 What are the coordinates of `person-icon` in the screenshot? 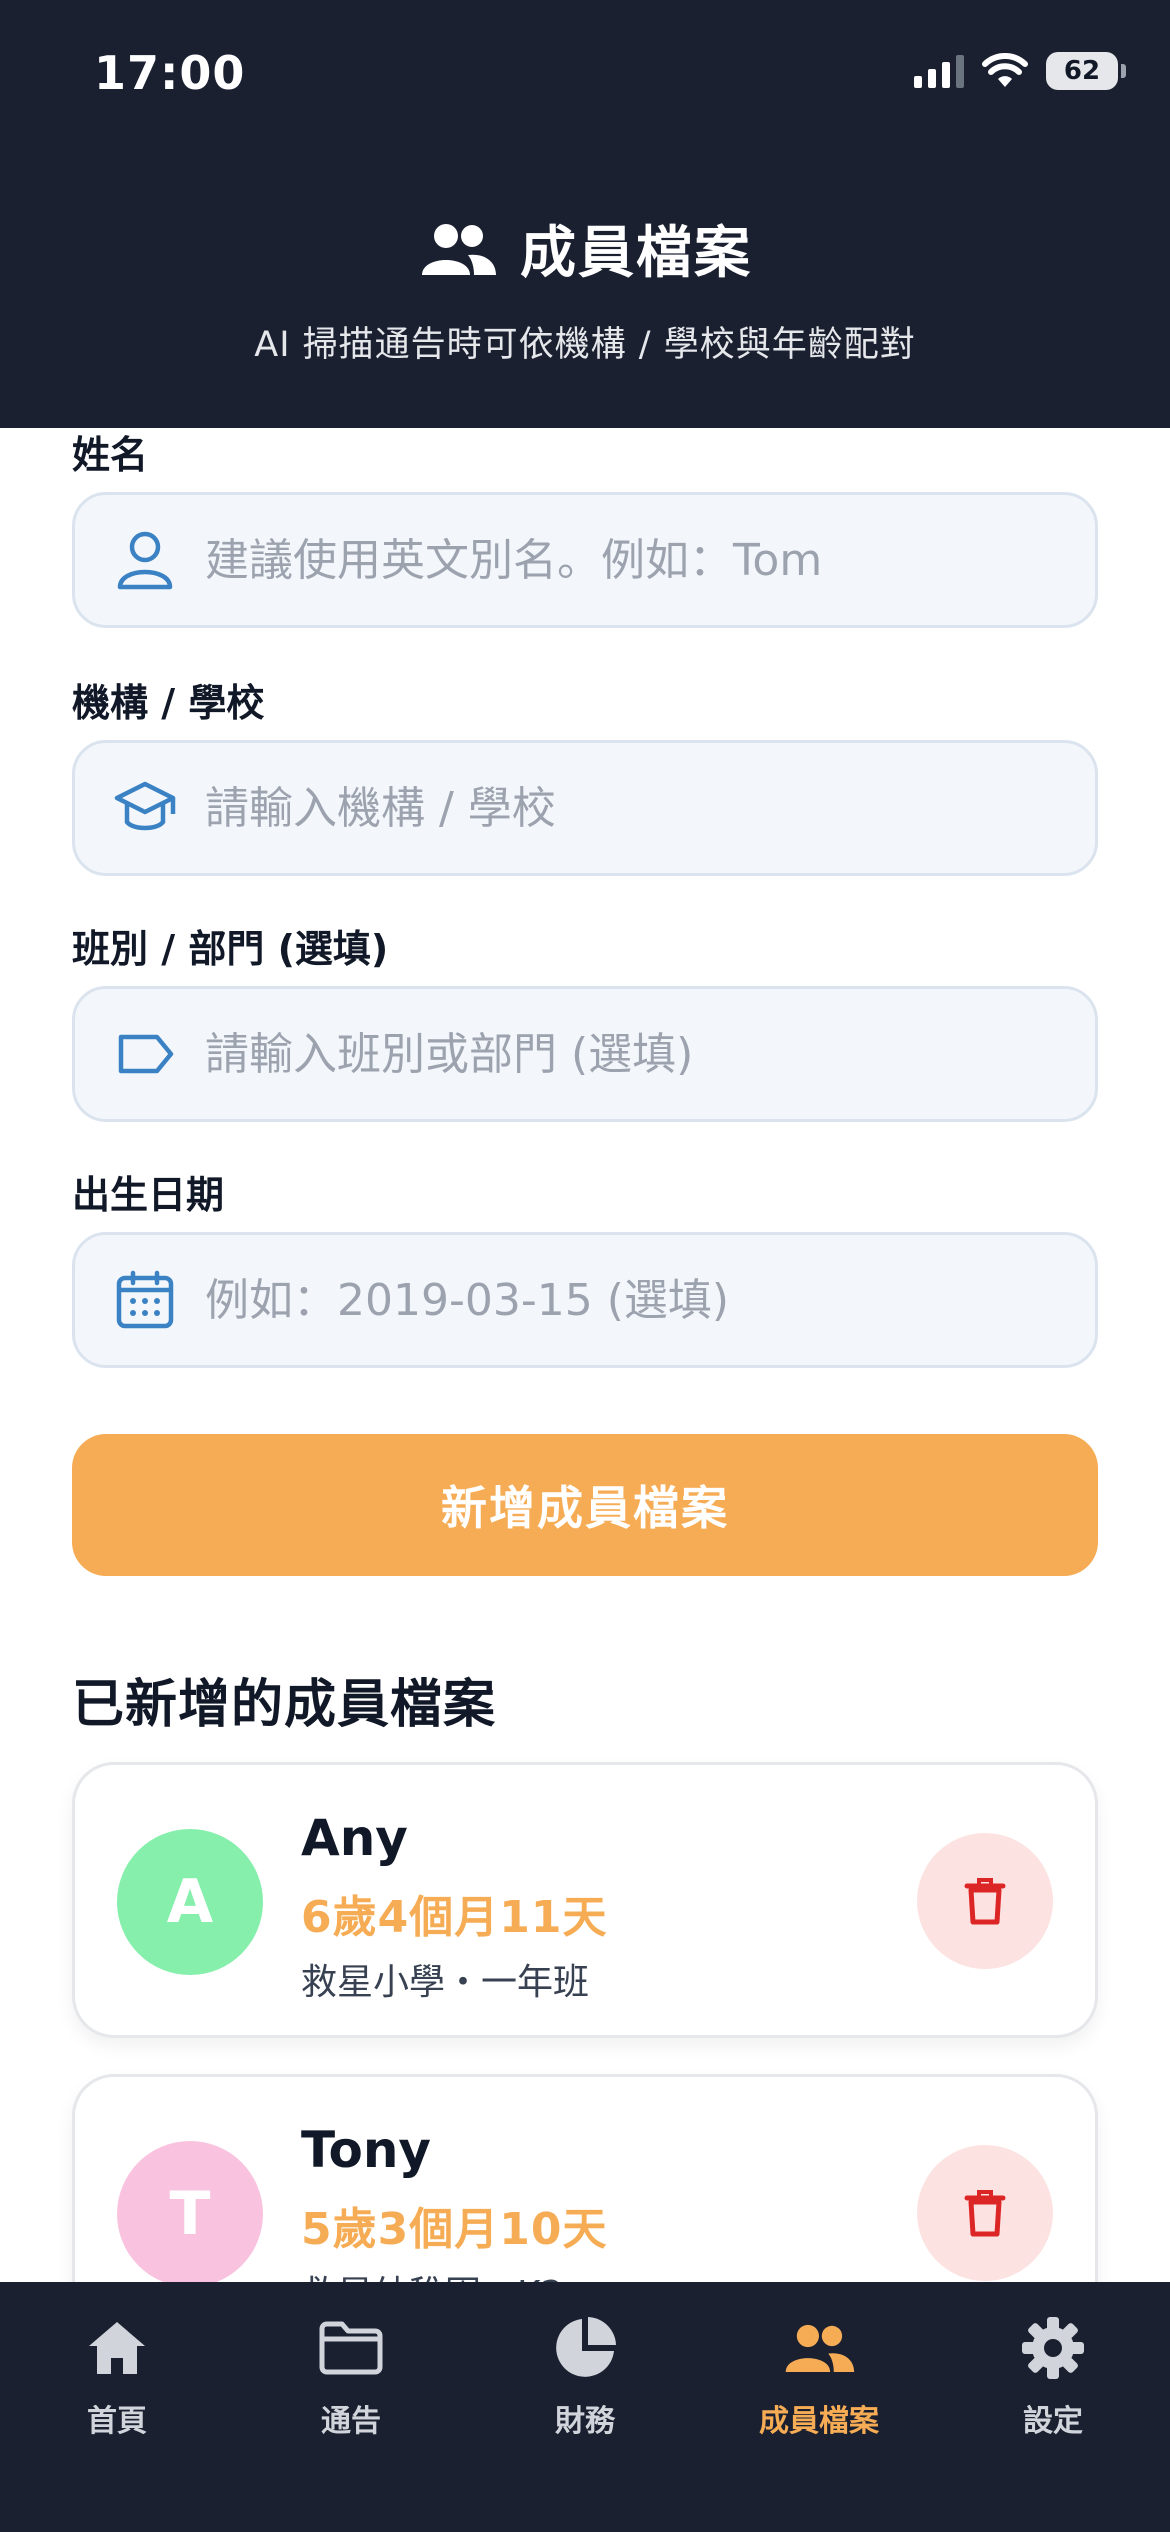 It's located at (145, 560).